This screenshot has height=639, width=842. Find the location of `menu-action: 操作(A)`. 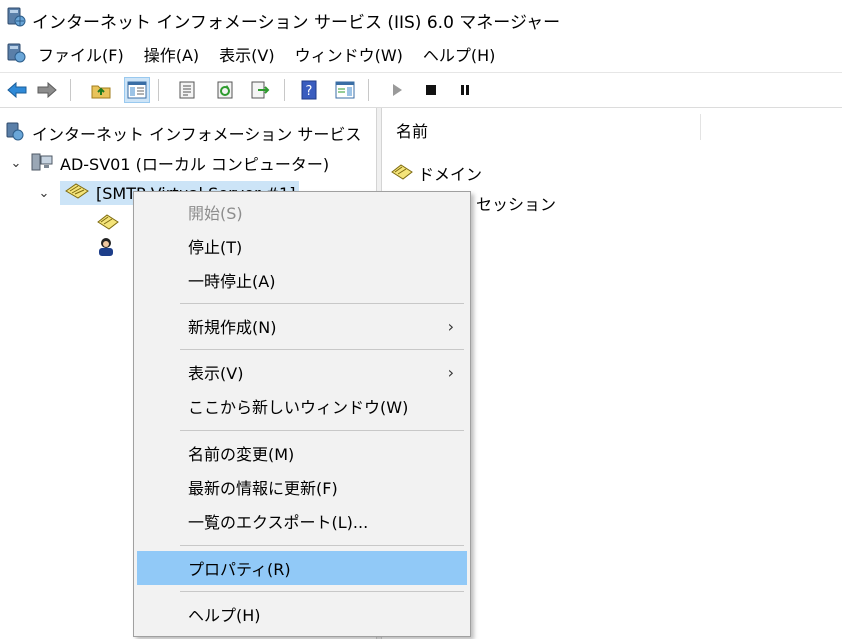

menu-action: 操作(A) is located at coordinates (171, 53).